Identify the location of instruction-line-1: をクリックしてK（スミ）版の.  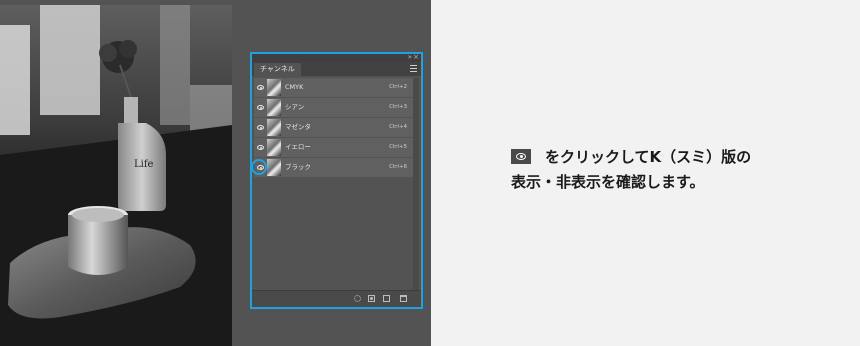
(681, 157).